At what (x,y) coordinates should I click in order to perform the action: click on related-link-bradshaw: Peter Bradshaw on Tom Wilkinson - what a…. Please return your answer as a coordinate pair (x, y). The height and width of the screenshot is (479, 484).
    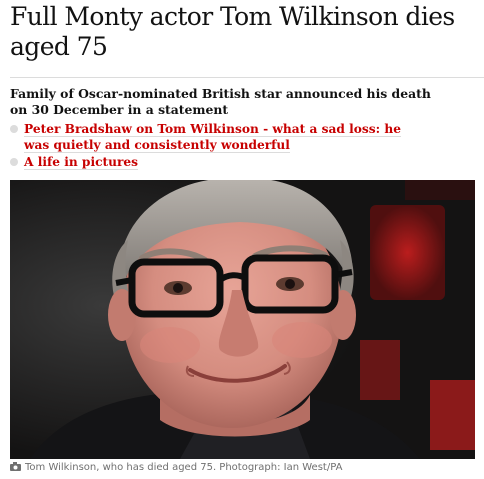
    Looking at the image, I should click on (212, 137).